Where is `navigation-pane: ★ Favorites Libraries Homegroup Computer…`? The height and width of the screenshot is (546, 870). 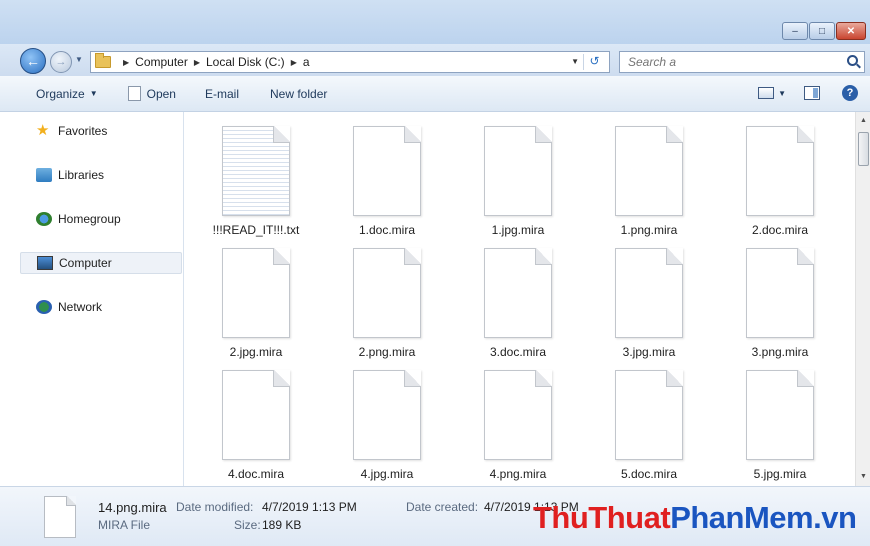 navigation-pane: ★ Favorites Libraries Homegroup Computer… is located at coordinates (92, 299).